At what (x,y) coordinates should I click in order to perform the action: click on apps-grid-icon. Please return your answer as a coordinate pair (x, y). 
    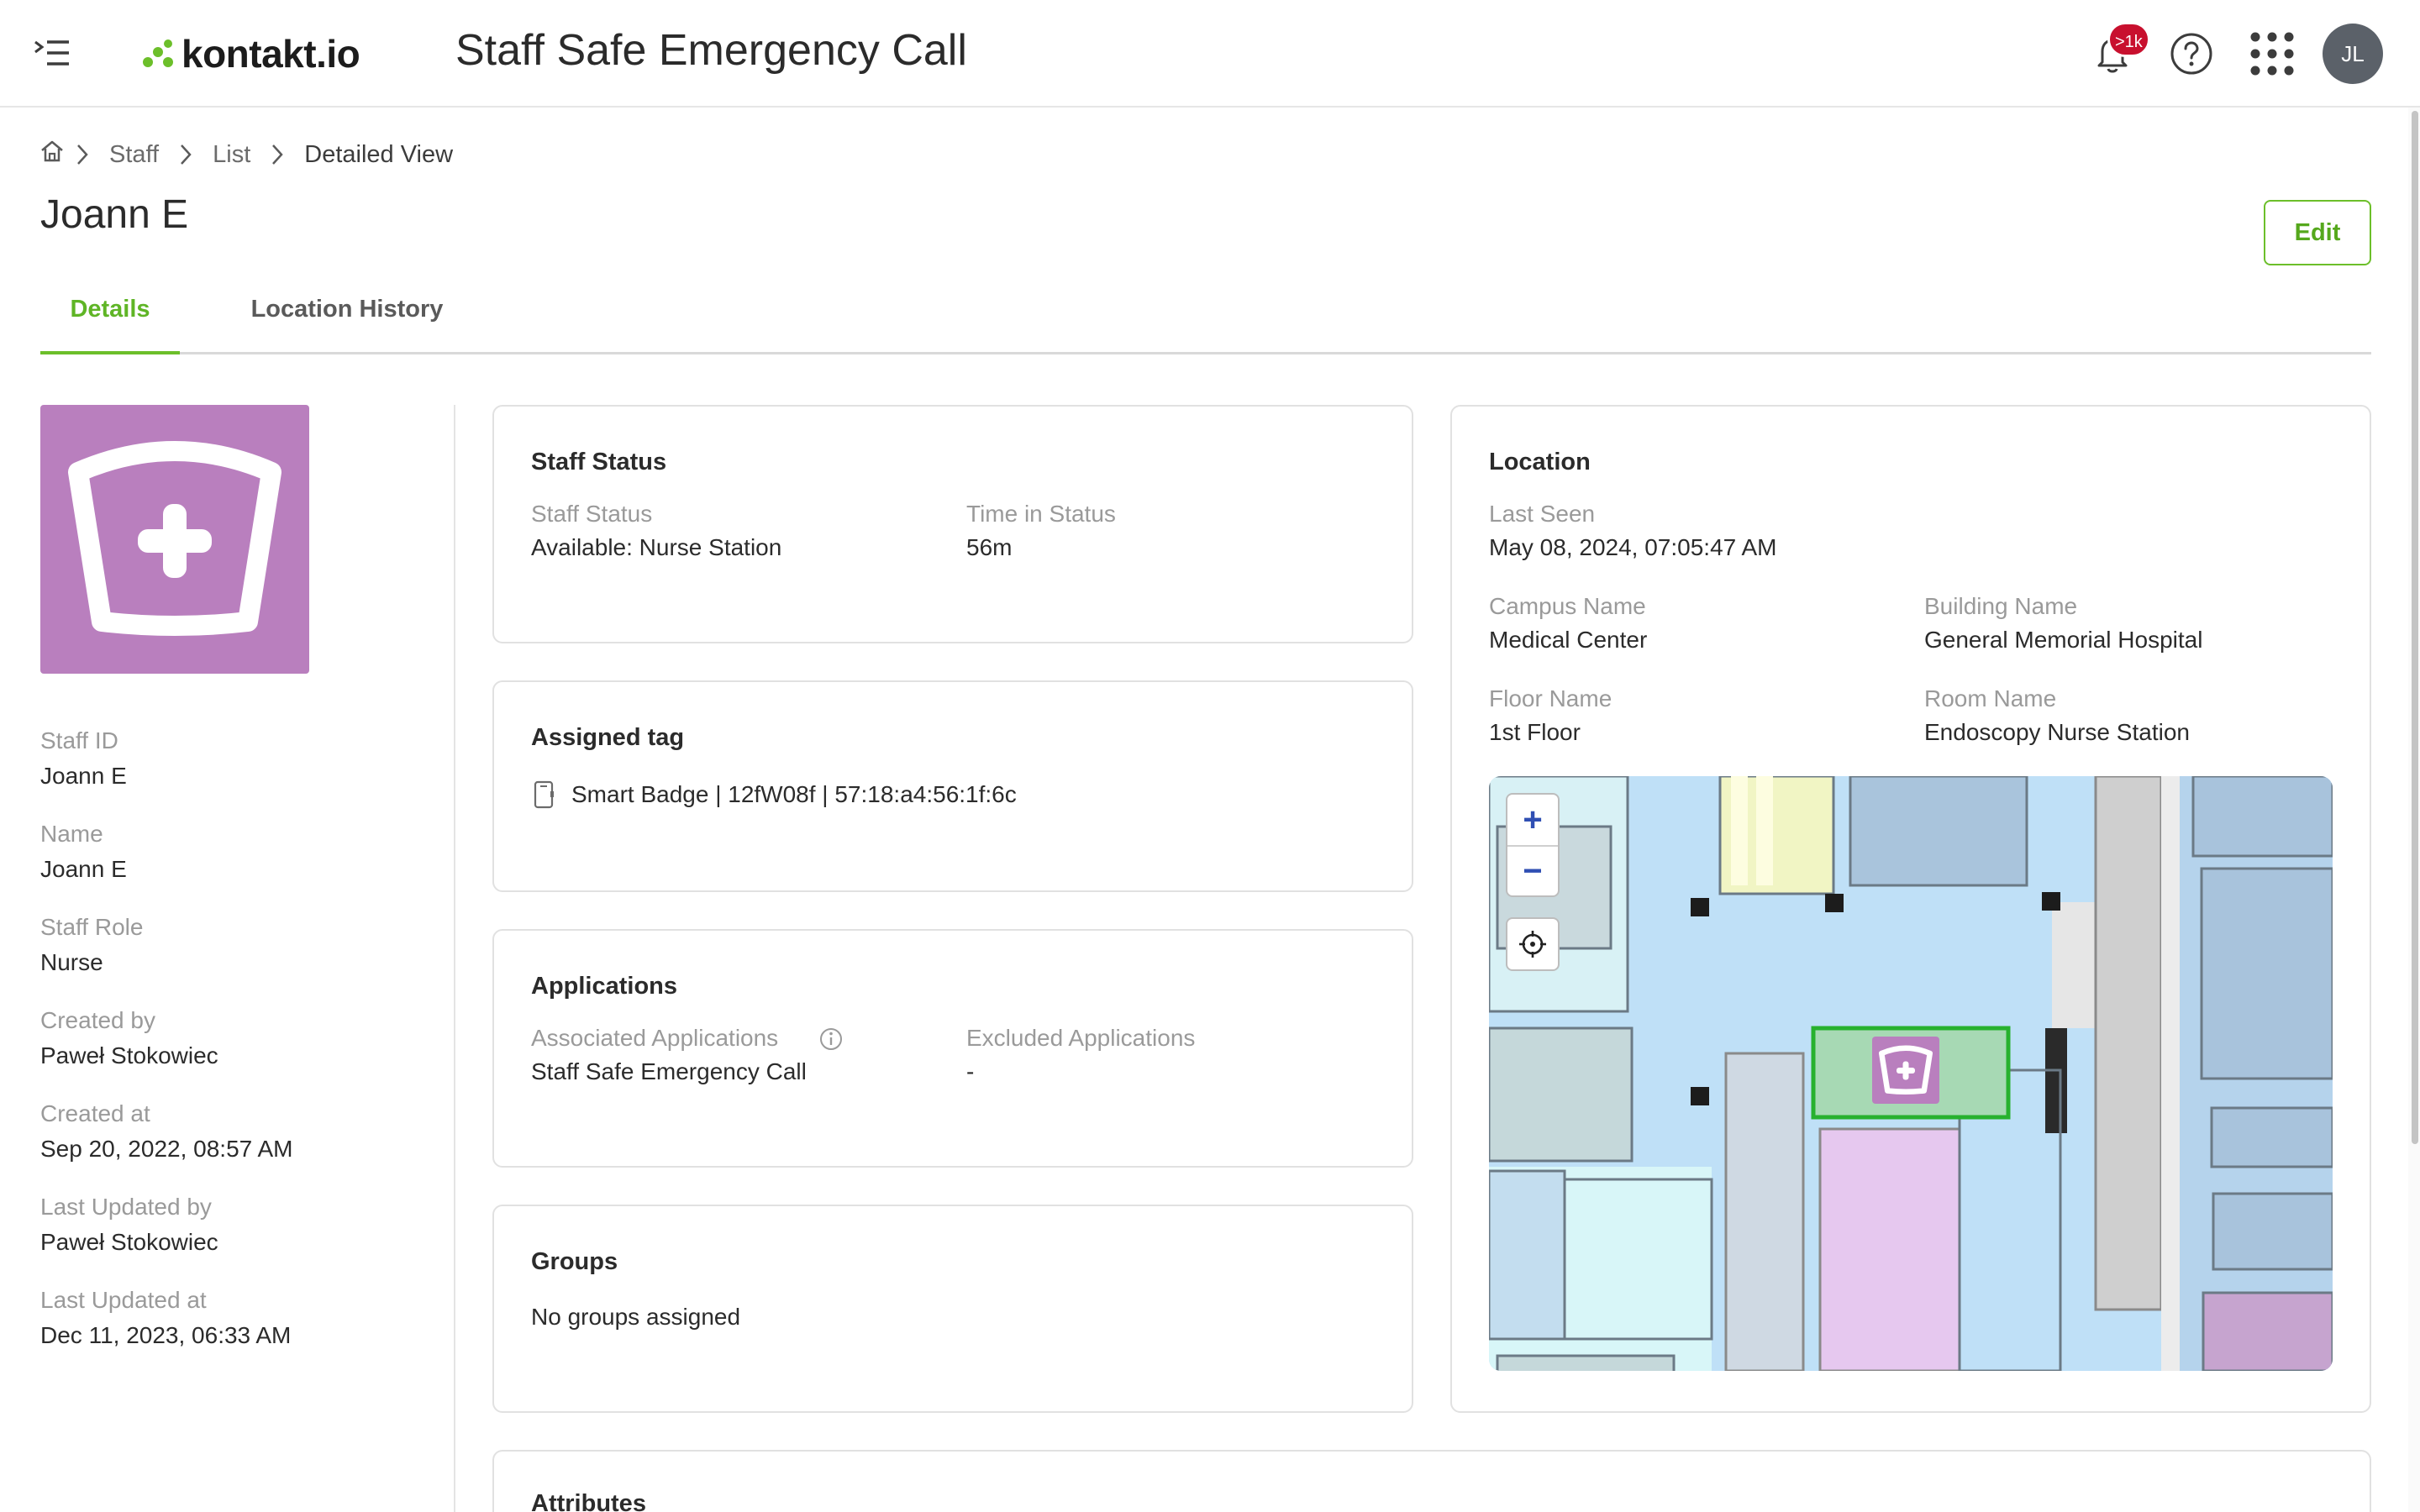
    Looking at the image, I should click on (2272, 54).